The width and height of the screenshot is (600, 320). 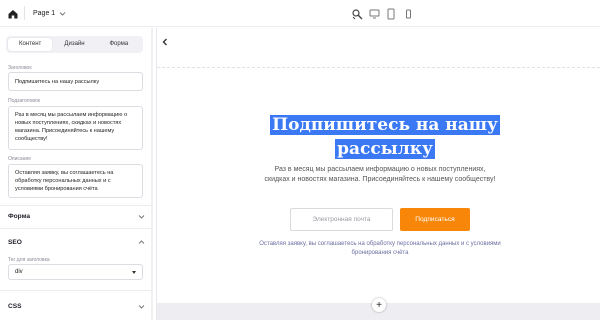 What do you see at coordinates (75, 81) in the screenshot?
I see `title-field: Подпишитесь на нашу рассылку` at bounding box center [75, 81].